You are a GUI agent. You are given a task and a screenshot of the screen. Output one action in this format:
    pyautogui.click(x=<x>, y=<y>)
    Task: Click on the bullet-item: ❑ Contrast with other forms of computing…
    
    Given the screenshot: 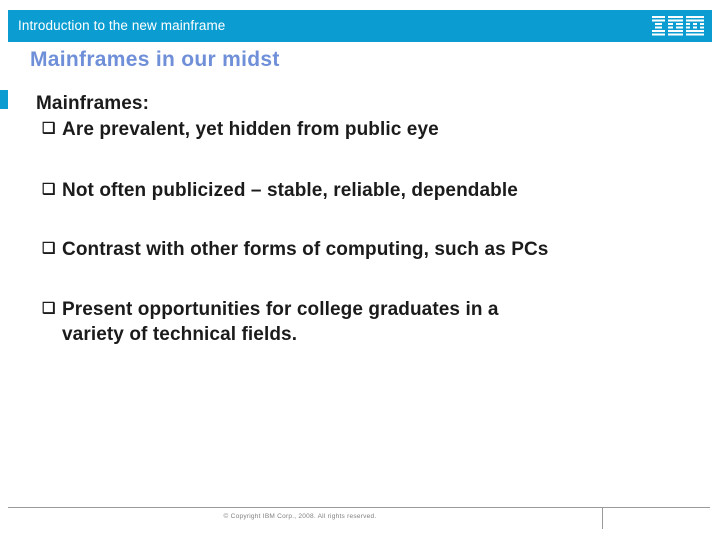 What is the action you would take?
    pyautogui.click(x=366, y=249)
    